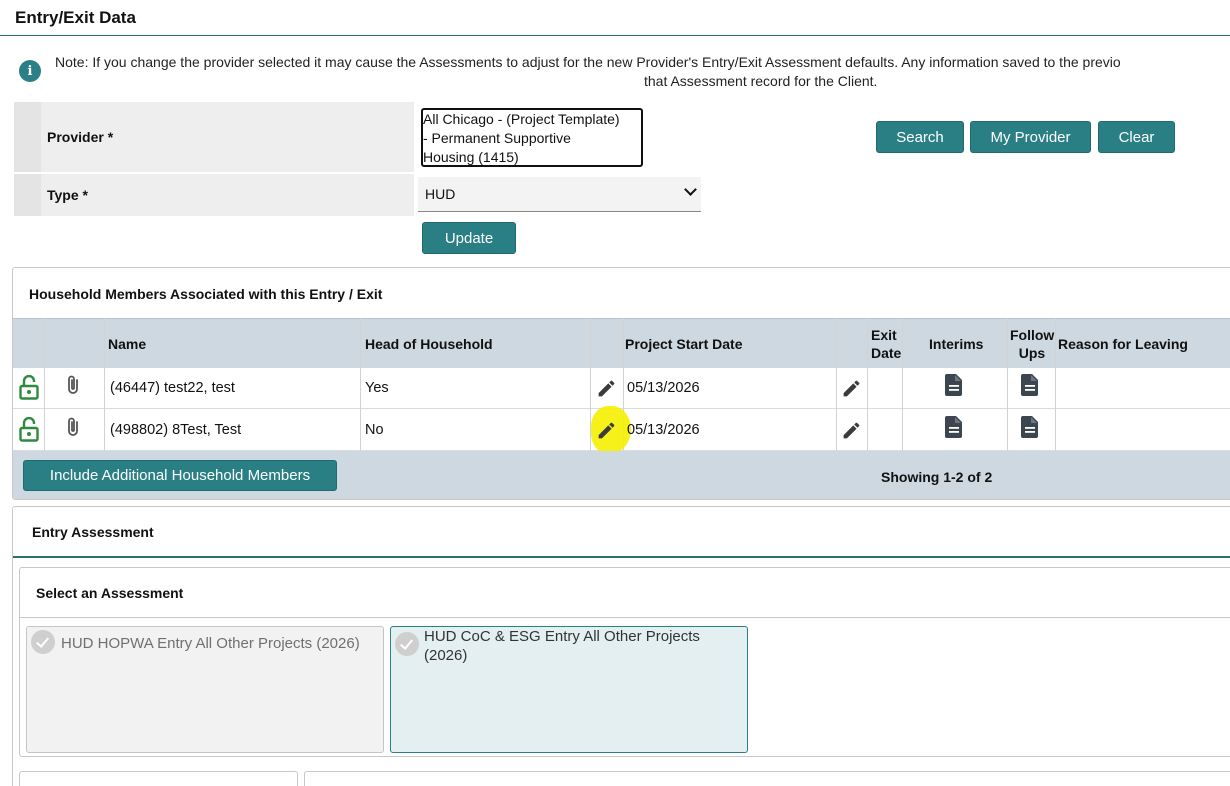 The height and width of the screenshot is (786, 1230). Describe the element at coordinates (227, 137) in the screenshot. I see `provider-label: Provider *` at that location.